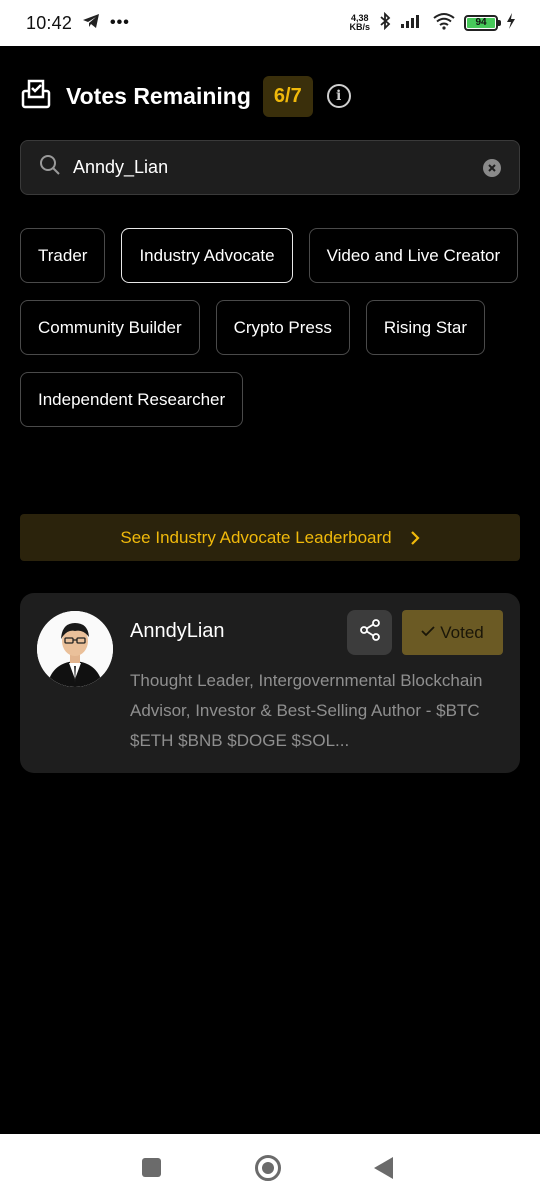 Image resolution: width=540 pixels, height=1200 pixels. I want to click on wifi-icon, so click(444, 23).